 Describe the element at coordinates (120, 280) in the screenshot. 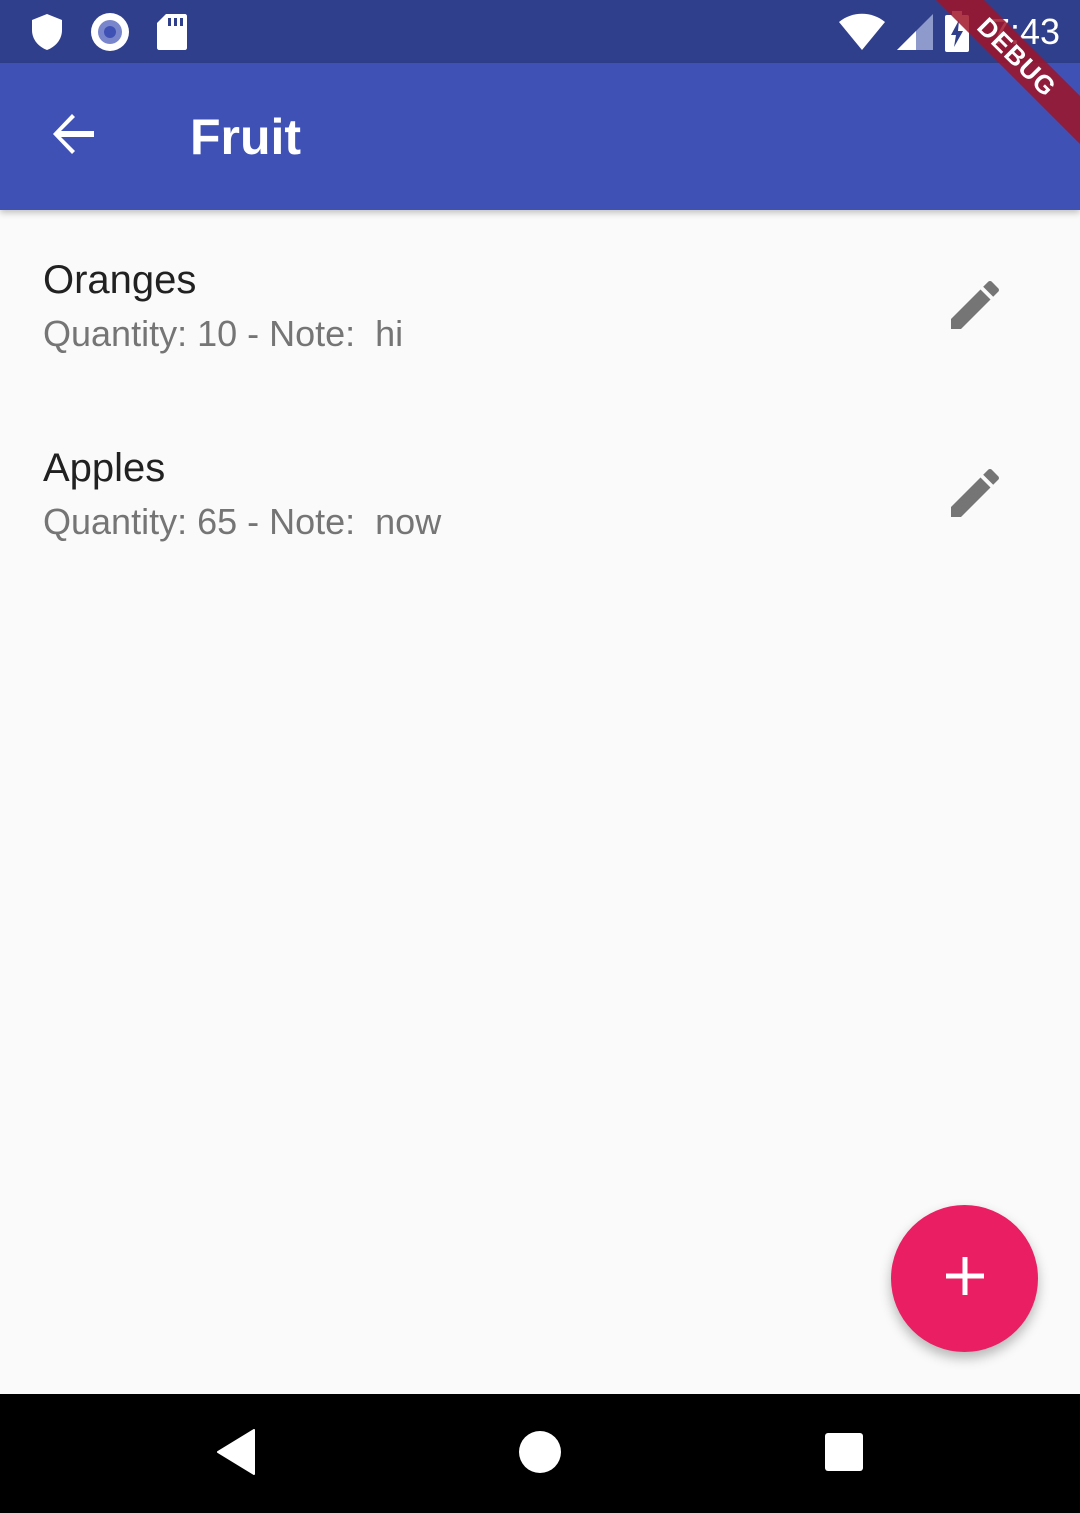

I see `item-title: Oranges` at that location.